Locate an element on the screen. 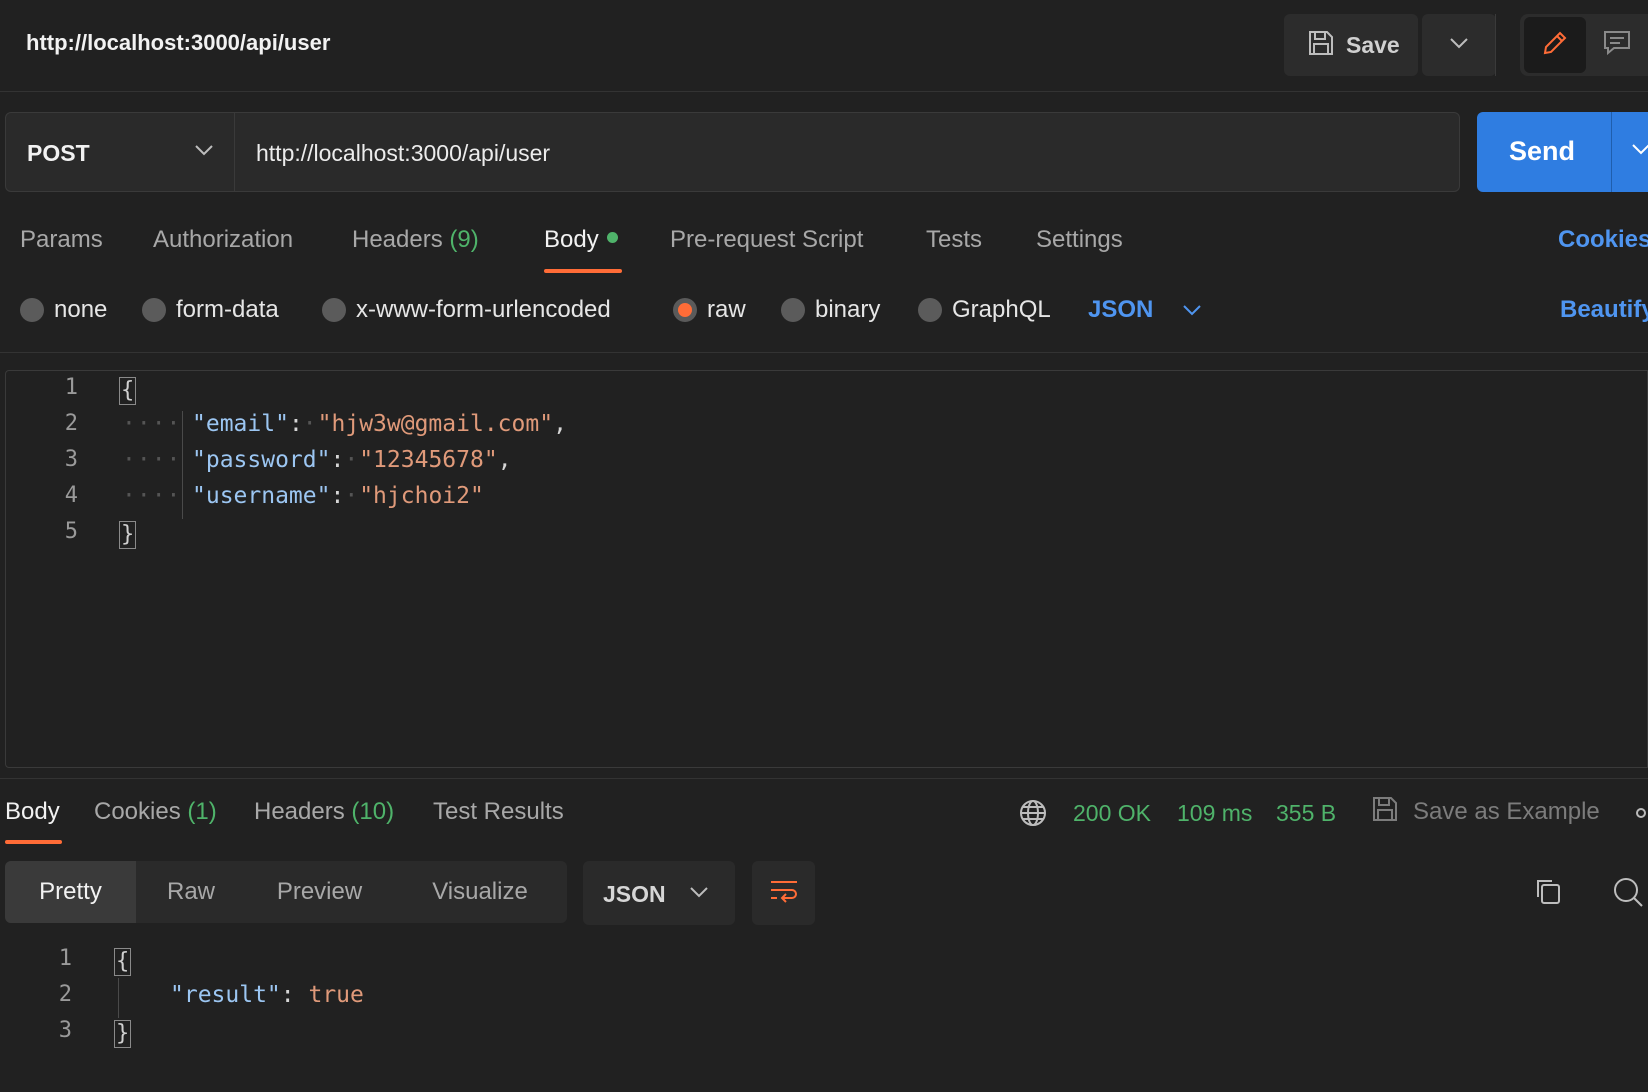 Image resolution: width=1648 pixels, height=1092 pixels. json-key: "email" is located at coordinates (240, 424).